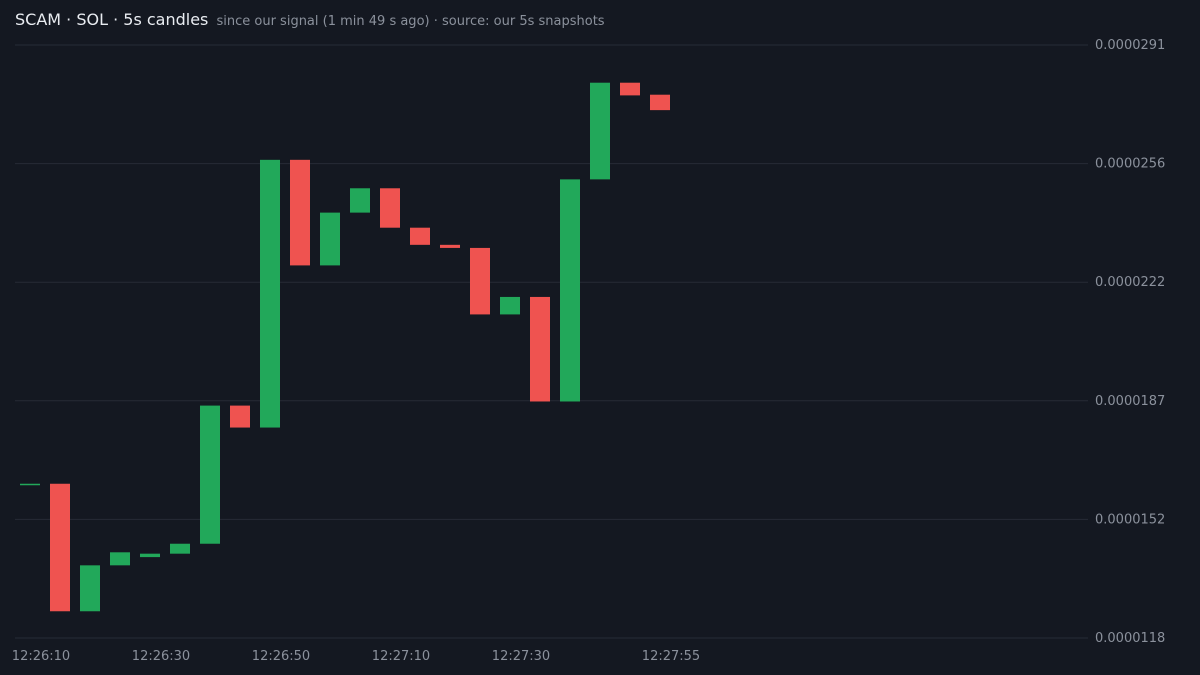  I want to click on y-tick-label: 0.0000187, so click(1130, 401).